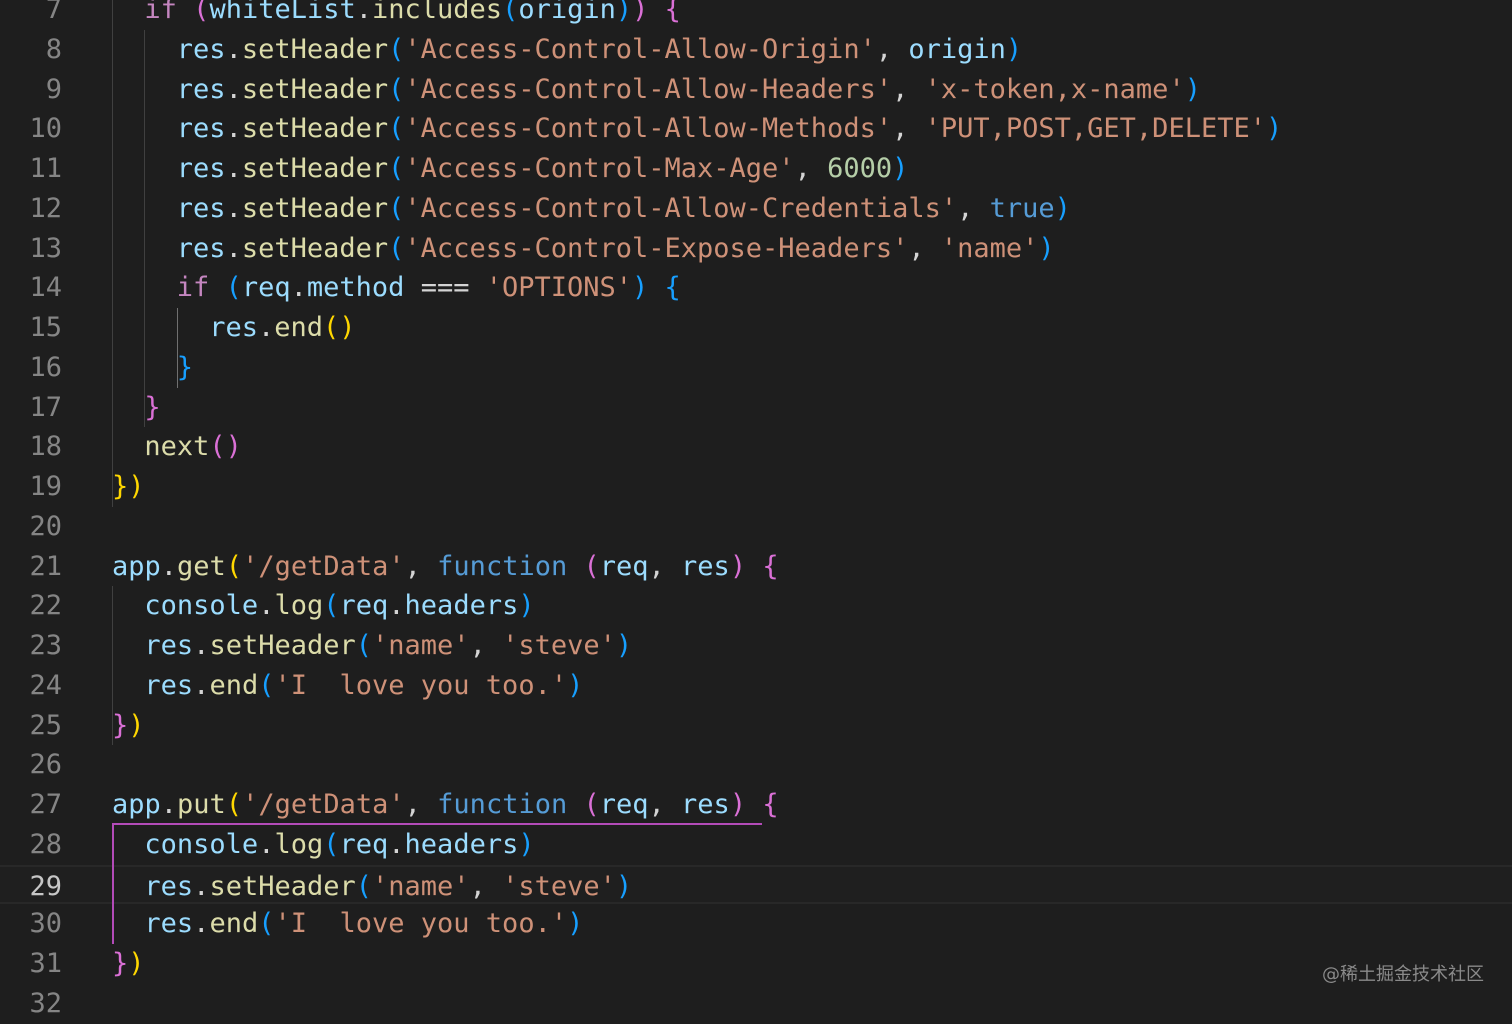 The height and width of the screenshot is (1024, 1512). What do you see at coordinates (364, 844) in the screenshot?
I see `code-token: req` at bounding box center [364, 844].